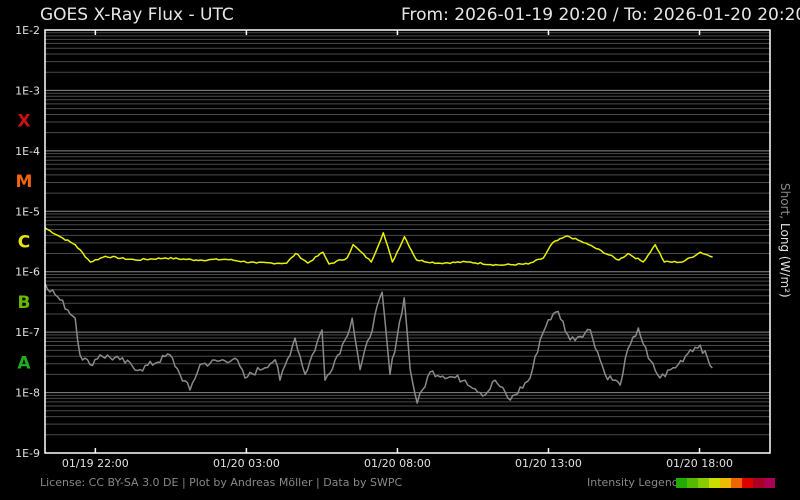 This screenshot has width=800, height=500. Describe the element at coordinates (27, 453) in the screenshot. I see `y-tick-label: 1E-9` at that location.